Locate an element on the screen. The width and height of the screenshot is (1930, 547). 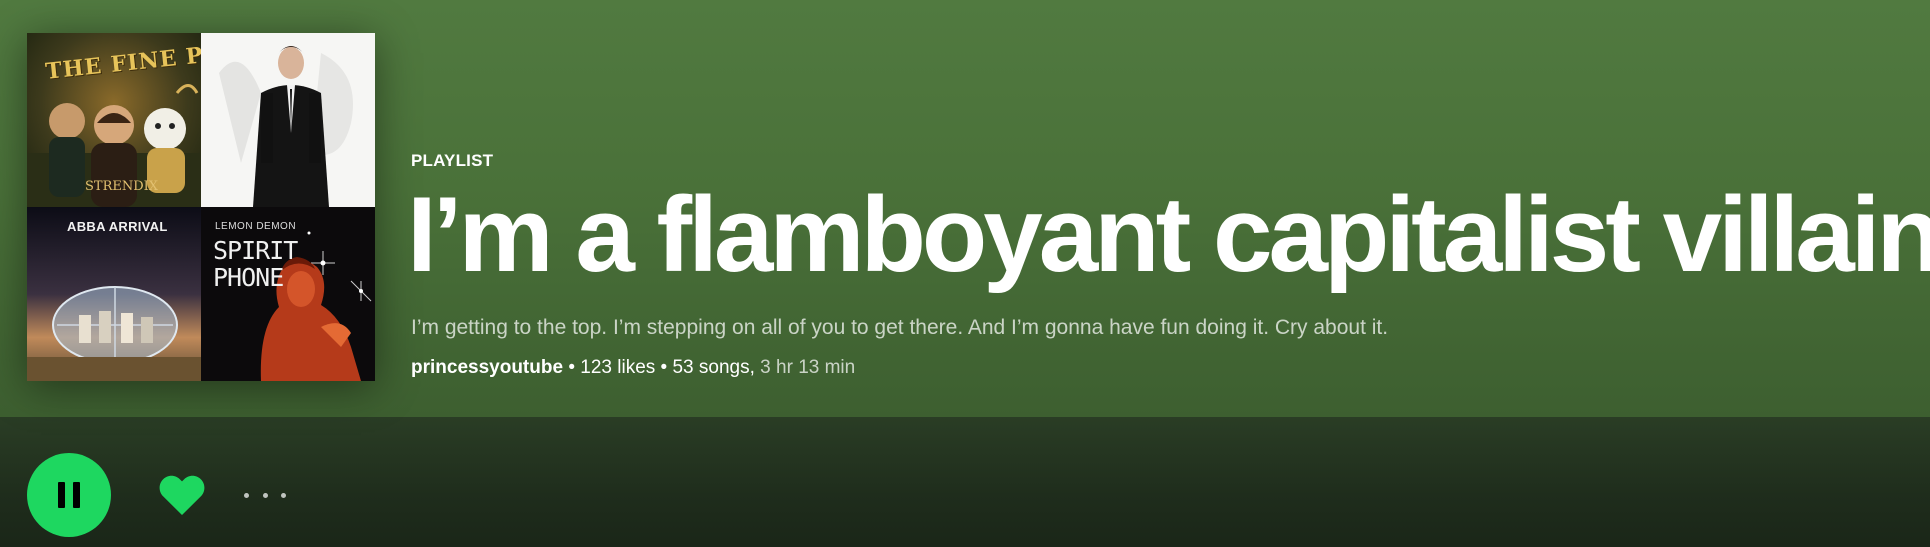
cover-tile-the-fine-print: THE FINE PRINT STRENDIX is located at coordinates (114, 120).